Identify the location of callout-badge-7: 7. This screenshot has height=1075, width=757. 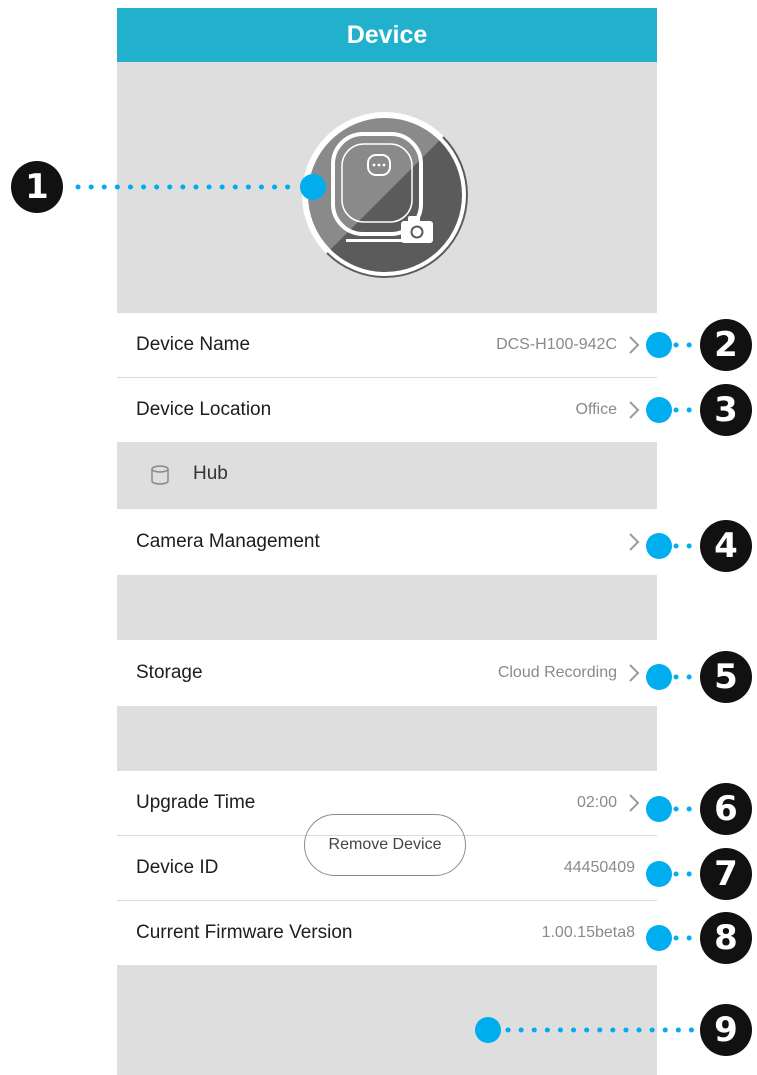
(726, 874).